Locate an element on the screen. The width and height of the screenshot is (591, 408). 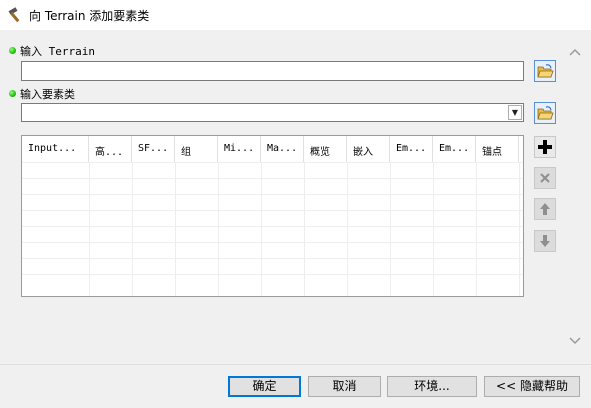
column-header: 锚点 is located at coordinates (497, 149).